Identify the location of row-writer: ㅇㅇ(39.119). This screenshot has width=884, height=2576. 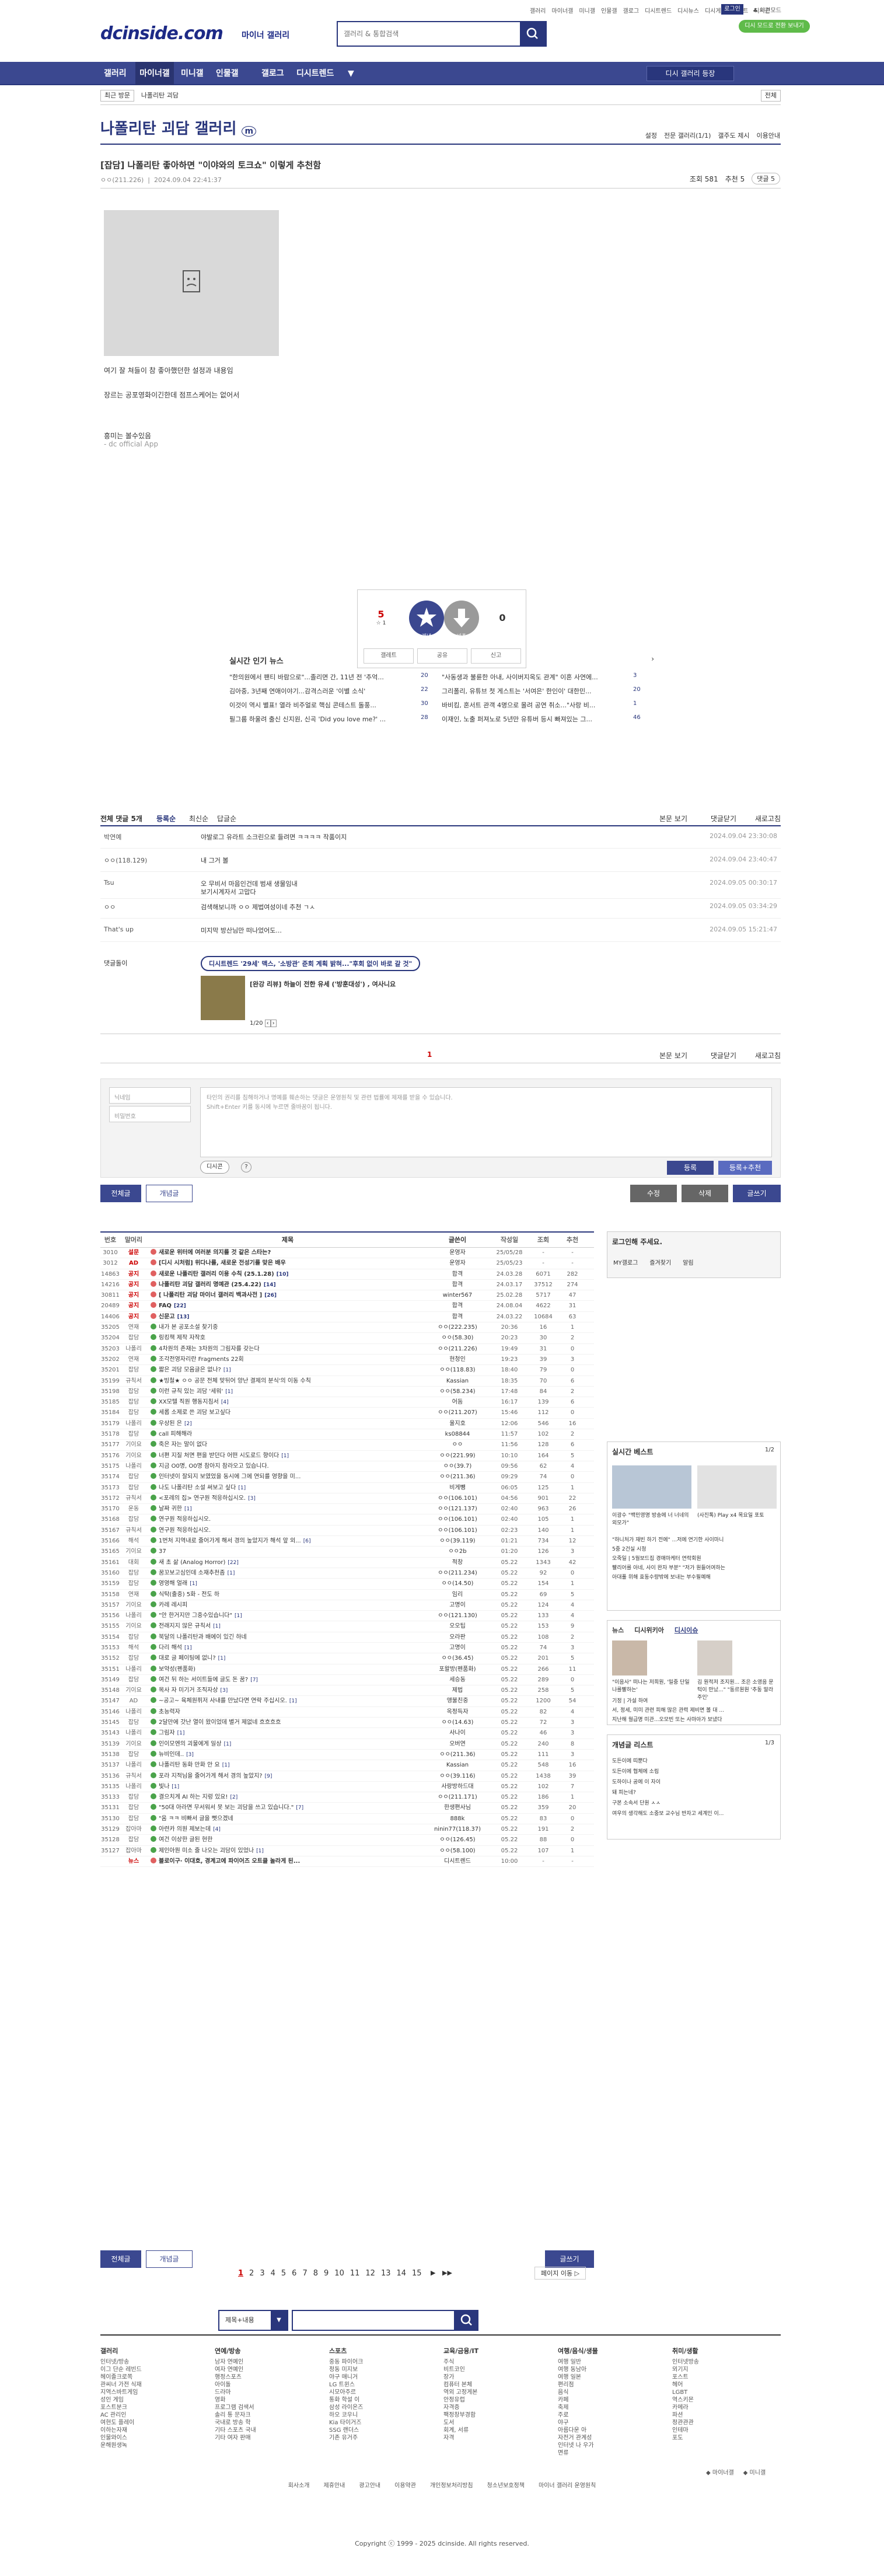
(457, 1541).